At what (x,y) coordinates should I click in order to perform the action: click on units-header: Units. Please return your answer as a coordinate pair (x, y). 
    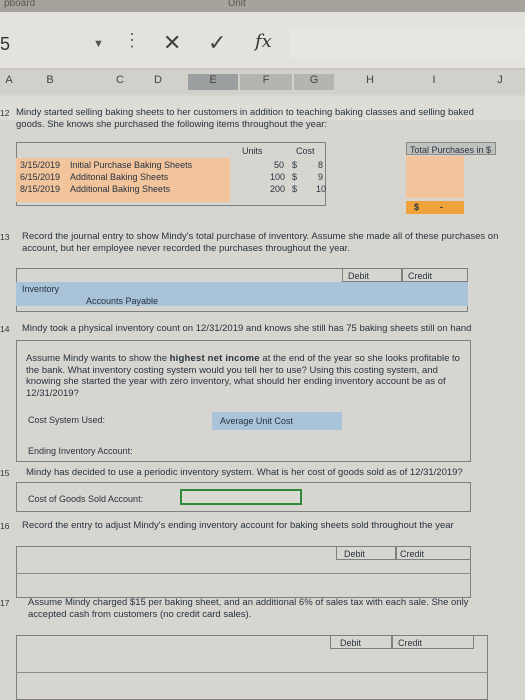
    Looking at the image, I should click on (252, 151).